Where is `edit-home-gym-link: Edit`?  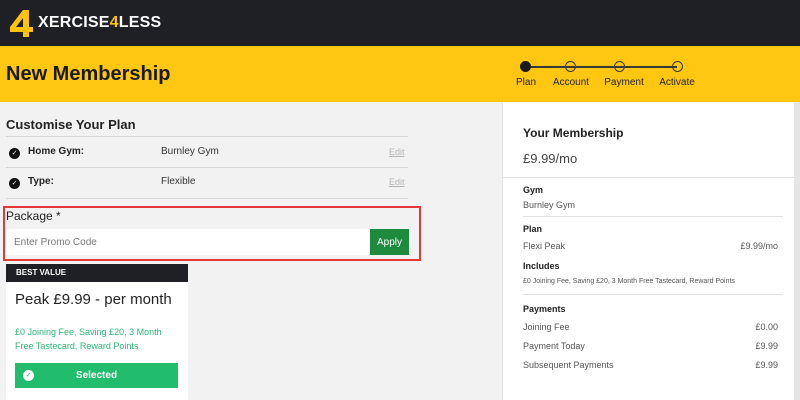 edit-home-gym-link: Edit is located at coordinates (397, 152).